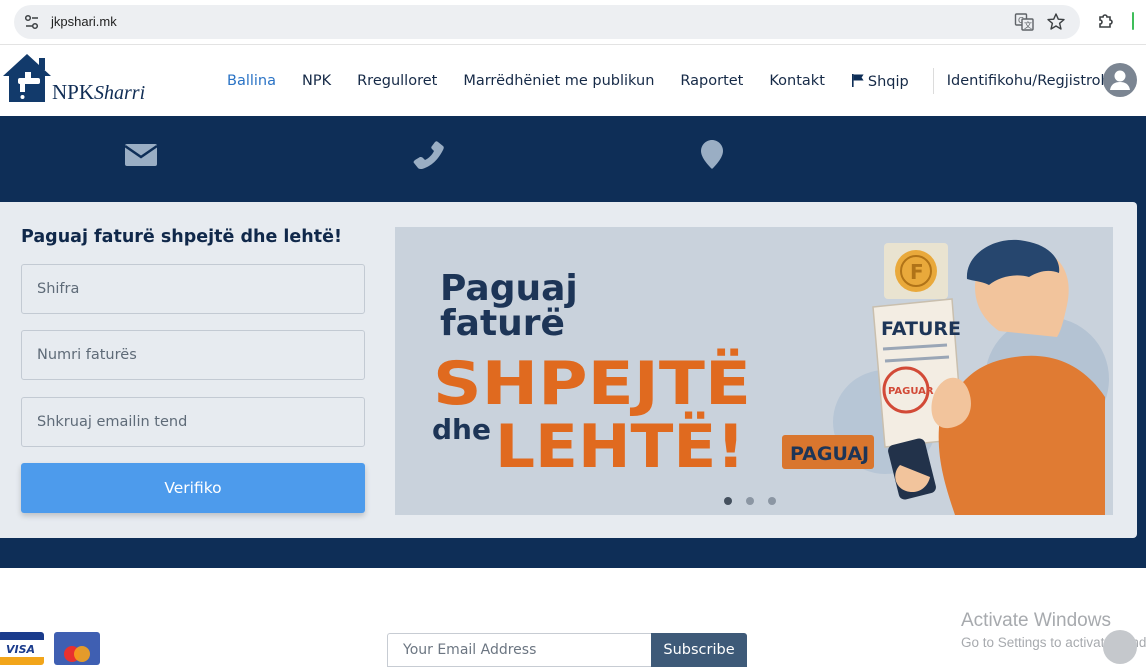  Describe the element at coordinates (699, 650) in the screenshot. I see `subscribe-button: Subscribe` at that location.